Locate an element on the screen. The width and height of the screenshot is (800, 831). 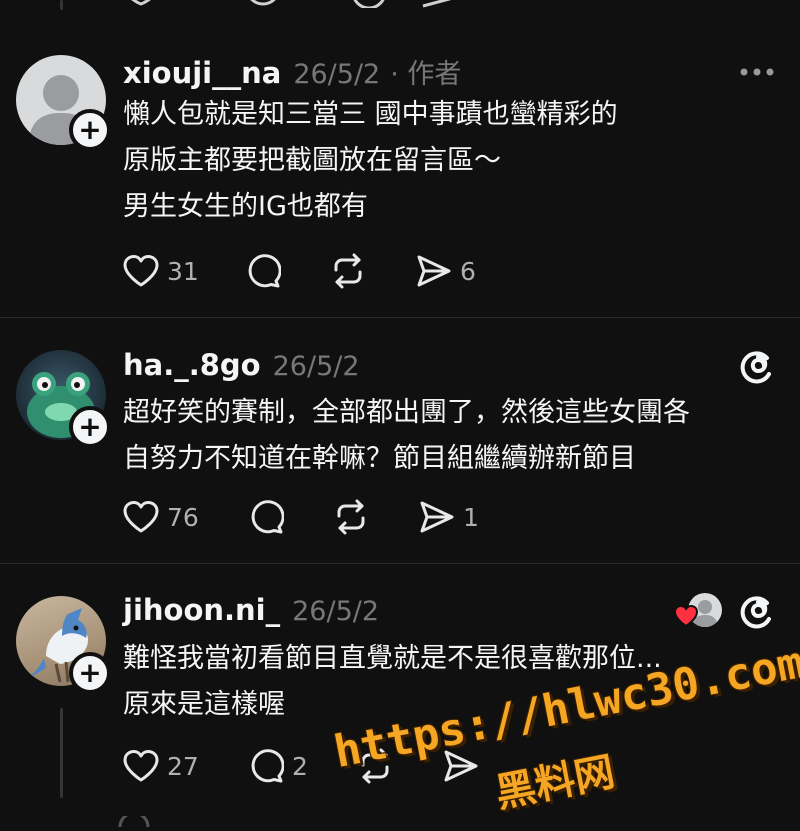
more-icon is located at coordinates (757, 71).